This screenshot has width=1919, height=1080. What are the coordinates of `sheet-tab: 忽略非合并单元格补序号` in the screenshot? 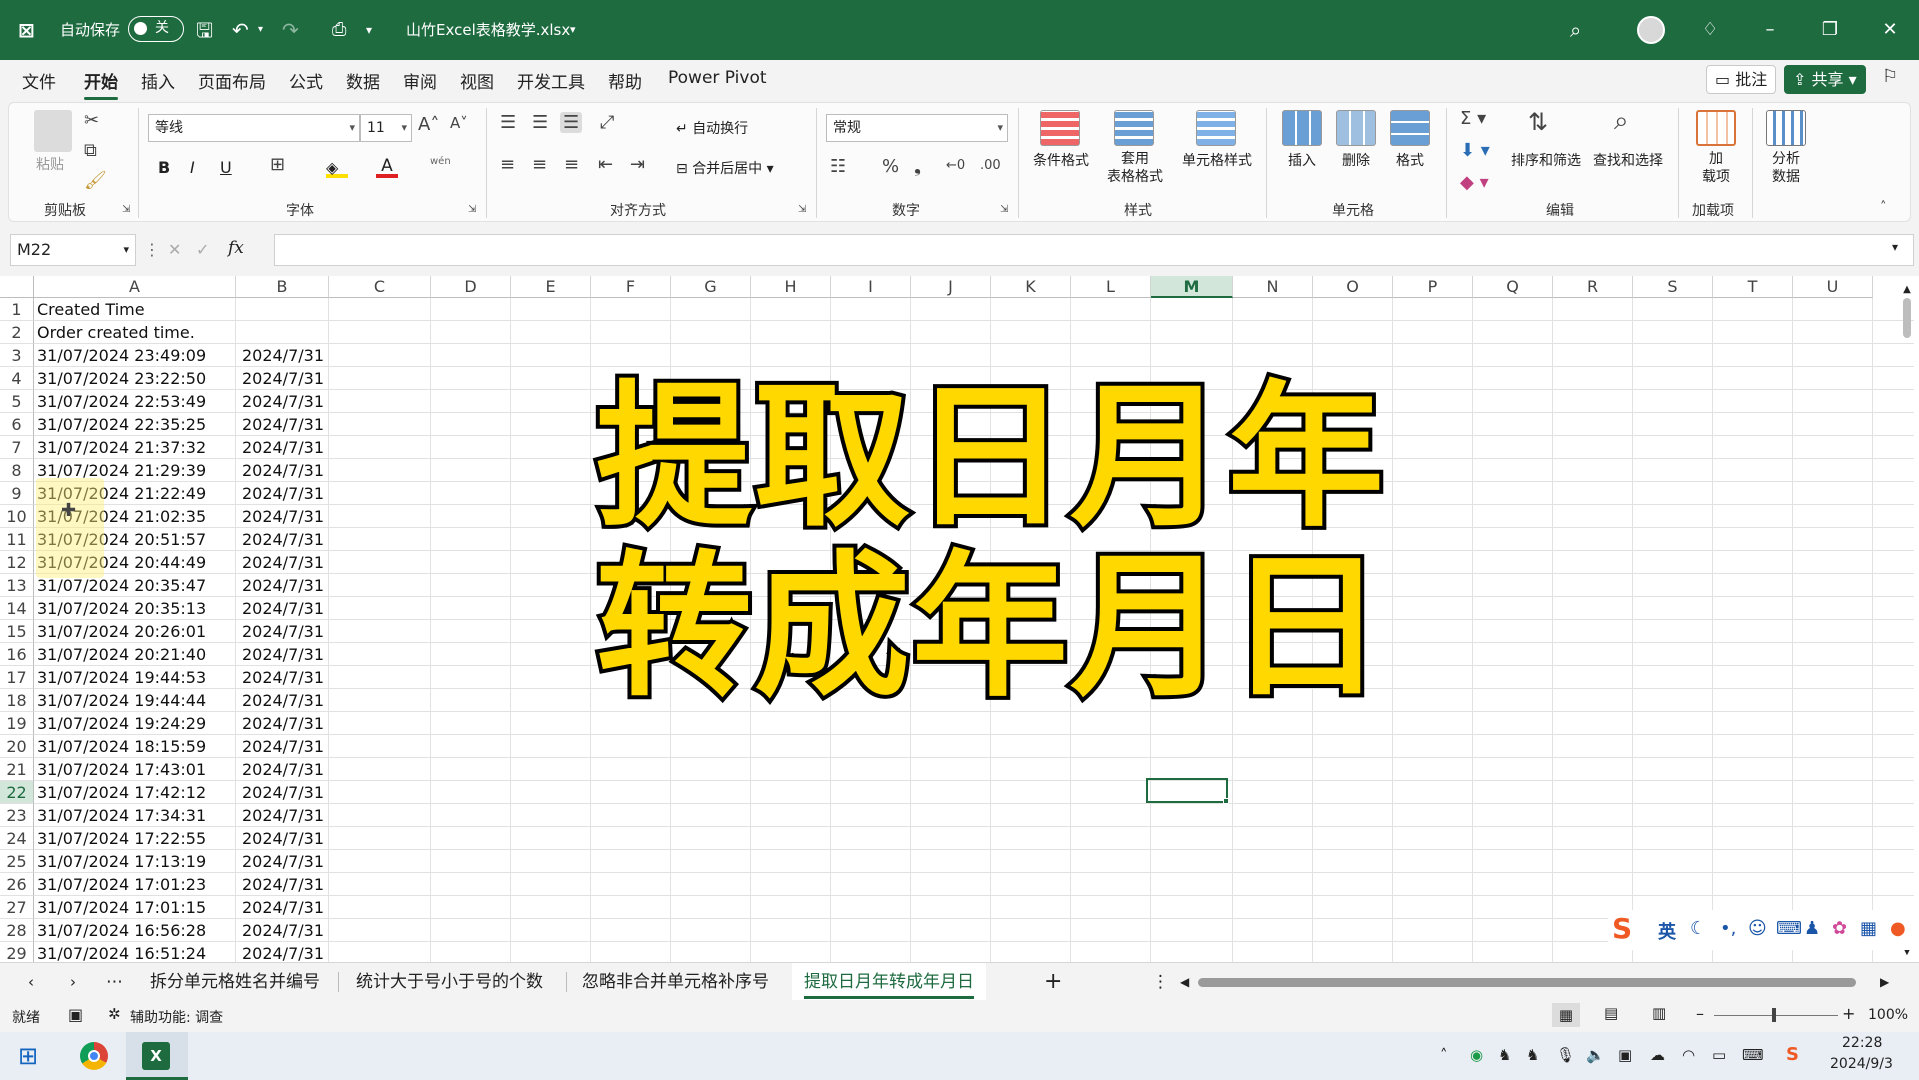 It's located at (675, 982).